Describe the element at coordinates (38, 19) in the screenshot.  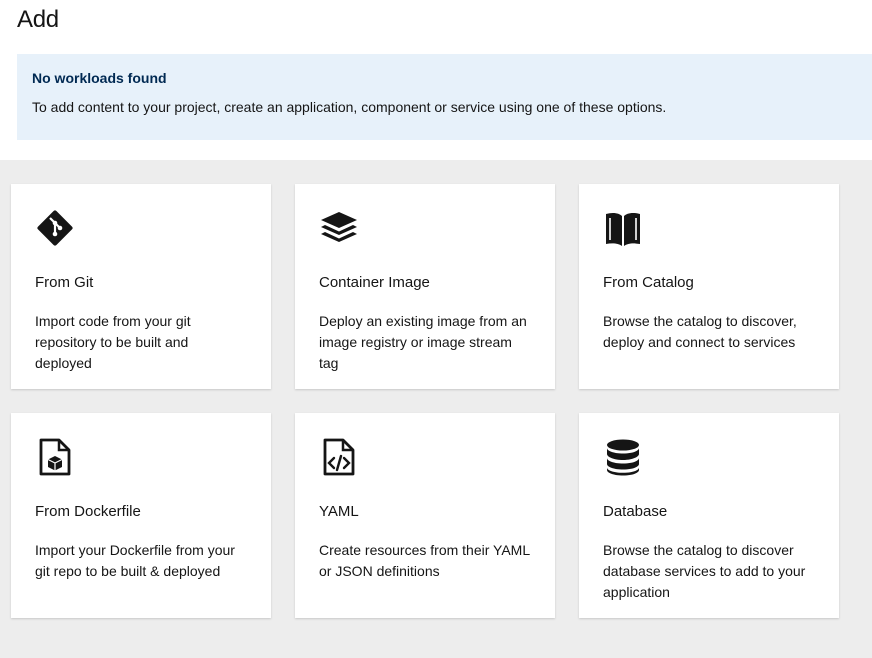
I see `page-title: Add` at that location.